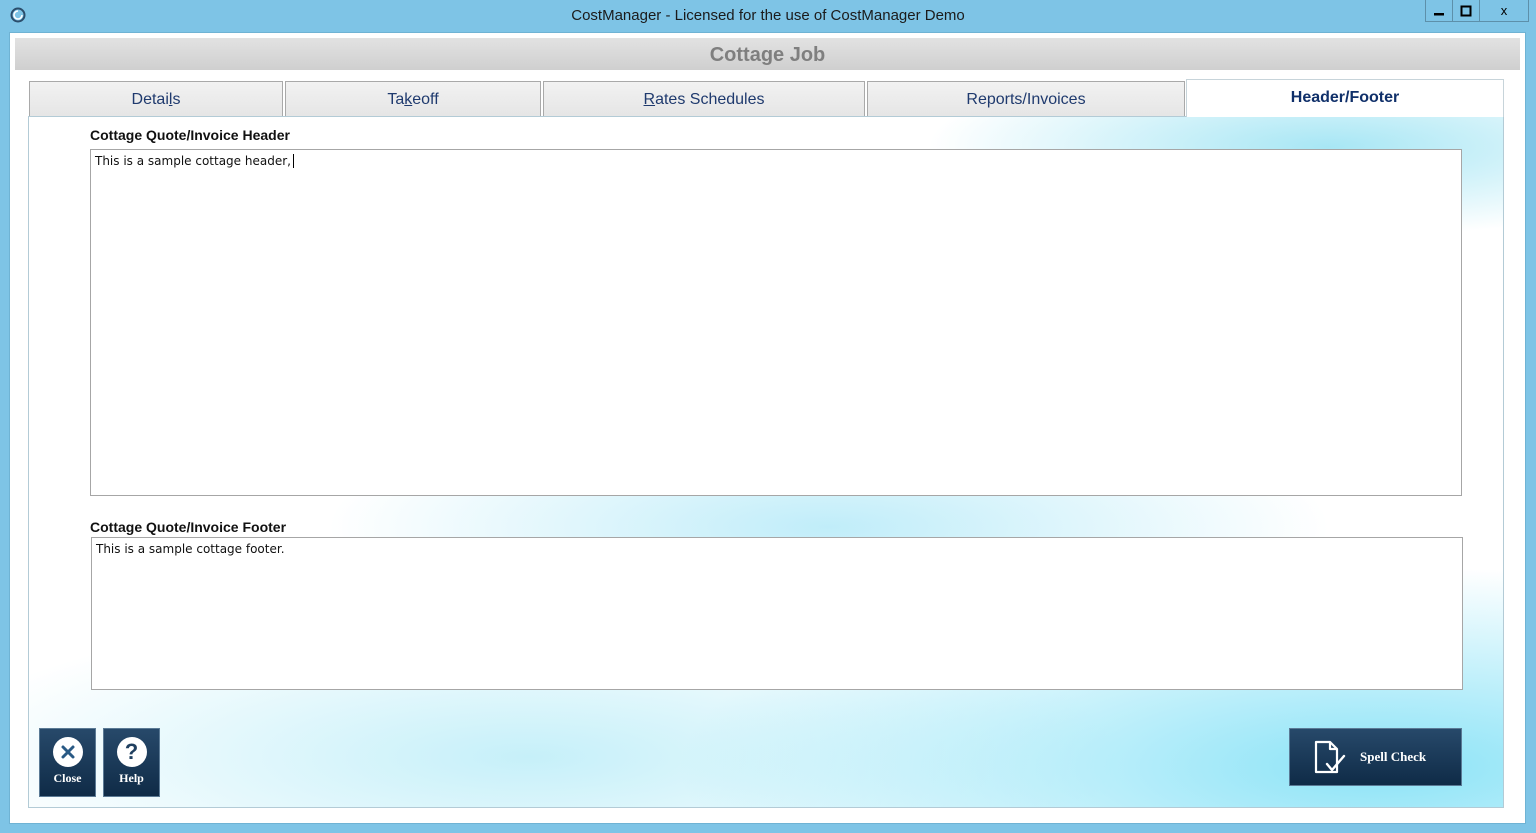  I want to click on footer-text-value: This is a sample cottage footer., so click(190, 549).